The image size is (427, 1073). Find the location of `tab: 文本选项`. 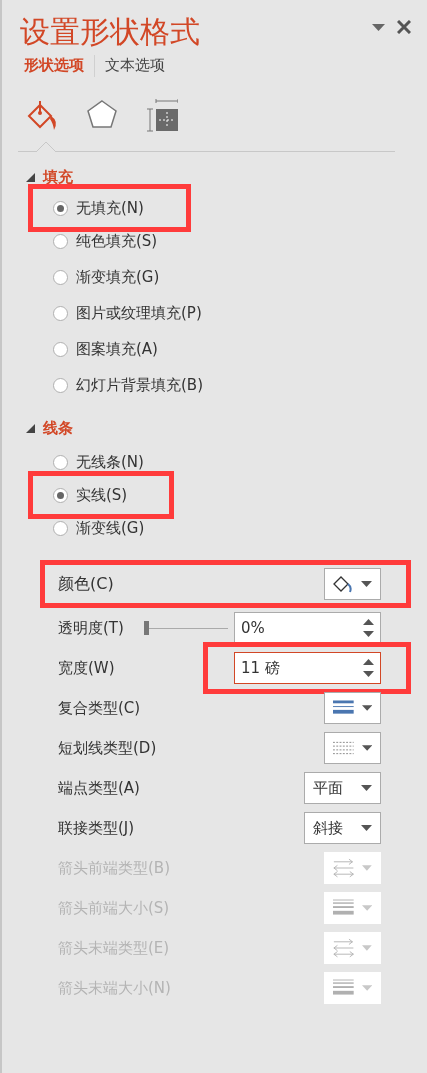

tab: 文本选项 is located at coordinates (135, 65).